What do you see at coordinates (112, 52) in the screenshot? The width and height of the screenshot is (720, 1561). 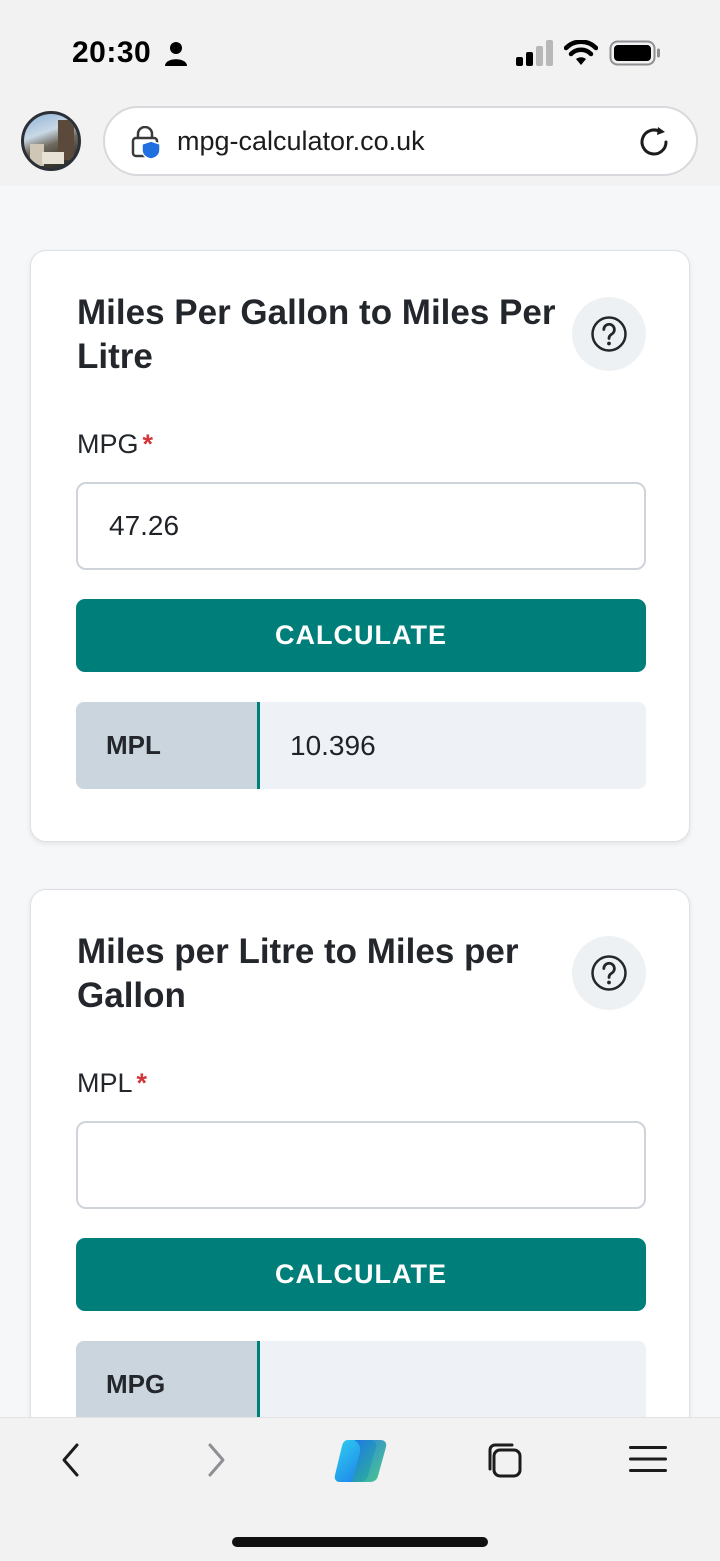 I see `status-time: 20:30` at bounding box center [112, 52].